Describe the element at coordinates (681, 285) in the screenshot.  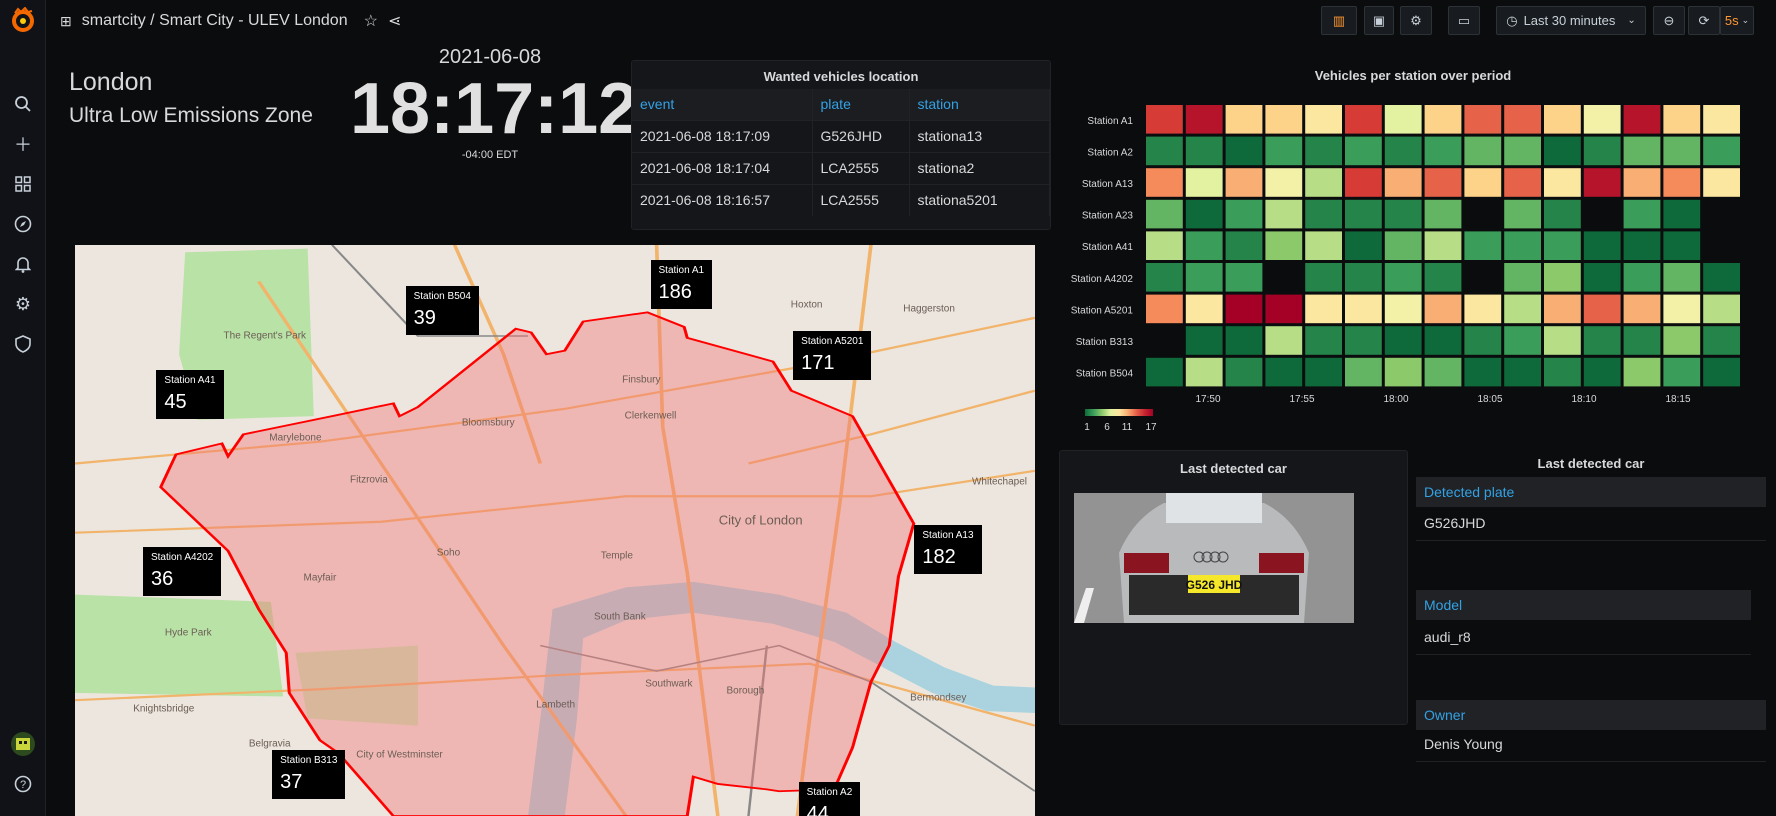
I see `station-marker: Station A1 186` at that location.